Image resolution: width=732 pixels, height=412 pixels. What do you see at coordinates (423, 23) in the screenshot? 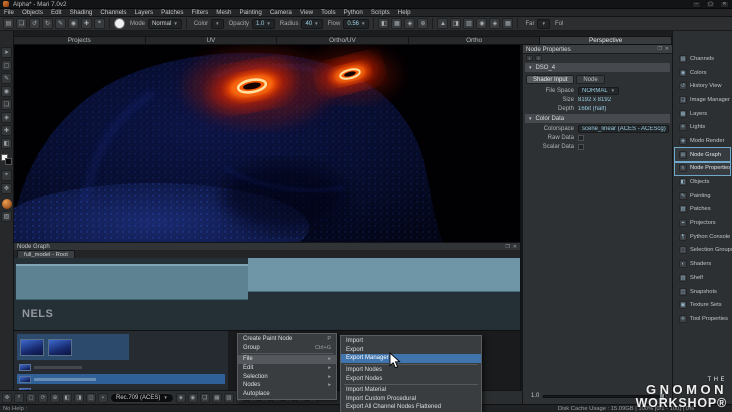
I see `snap-toggle-icon` at bounding box center [423, 23].